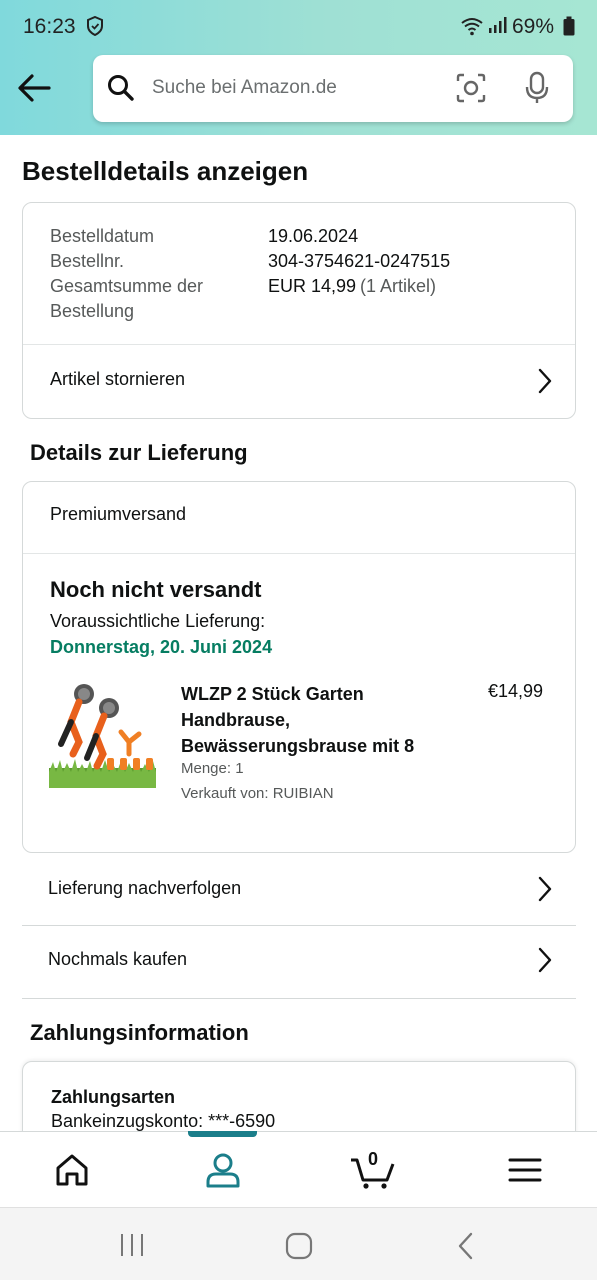 The width and height of the screenshot is (597, 1280). What do you see at coordinates (92, 311) in the screenshot?
I see `order-total-label-cont: Bestellung` at bounding box center [92, 311].